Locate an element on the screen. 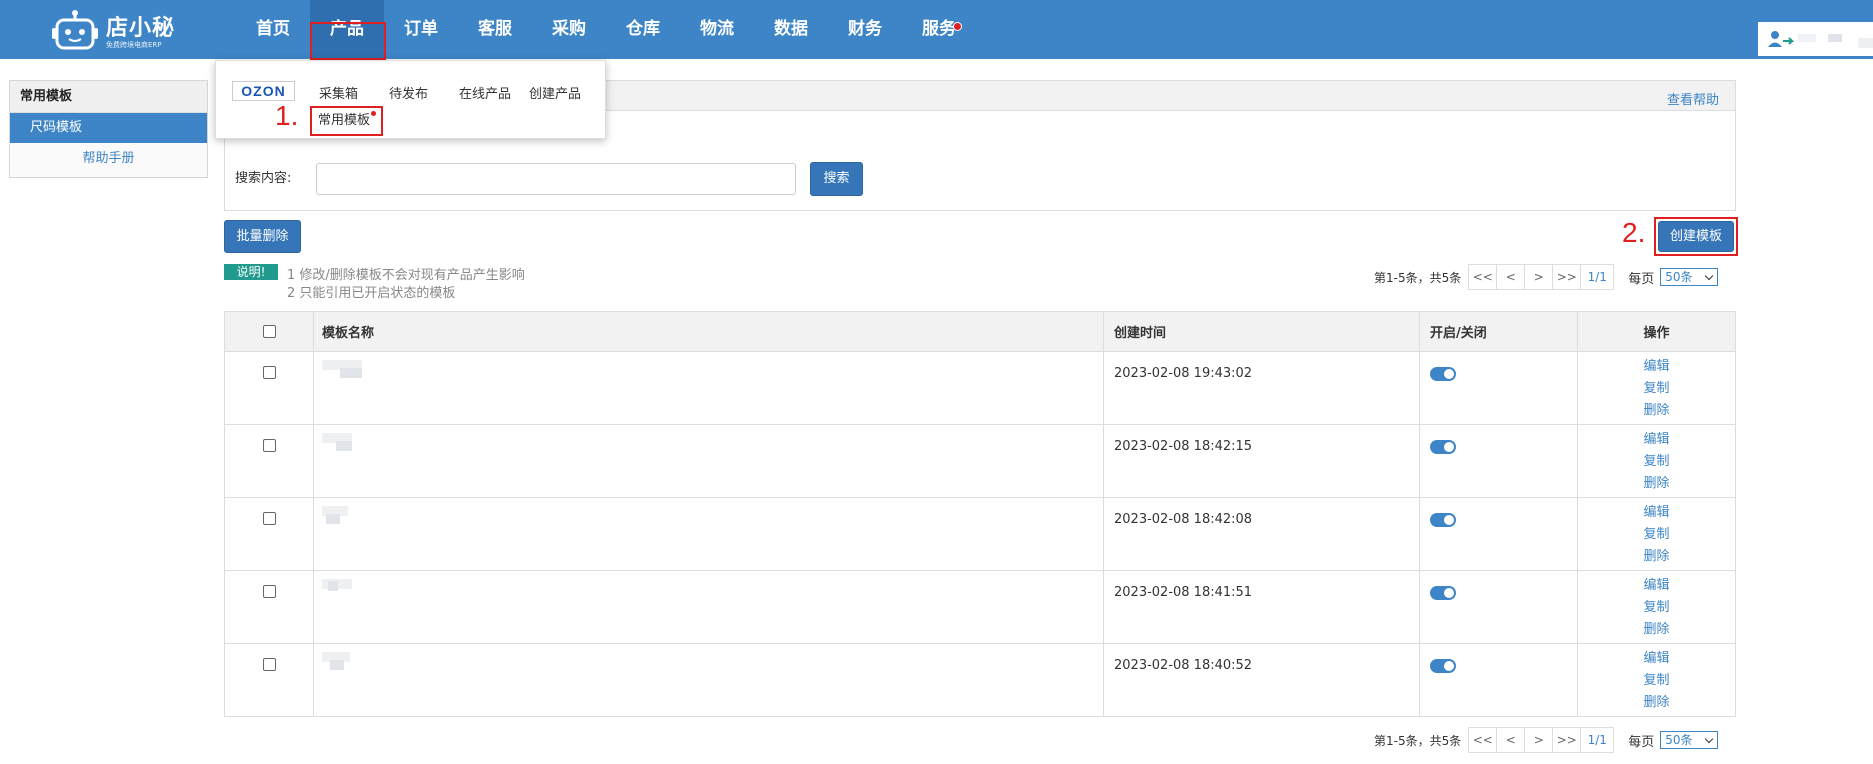 Image resolution: width=1873 pixels, height=764 pixels. created-time: 2023-02-08 19:43:02 is located at coordinates (1183, 373).